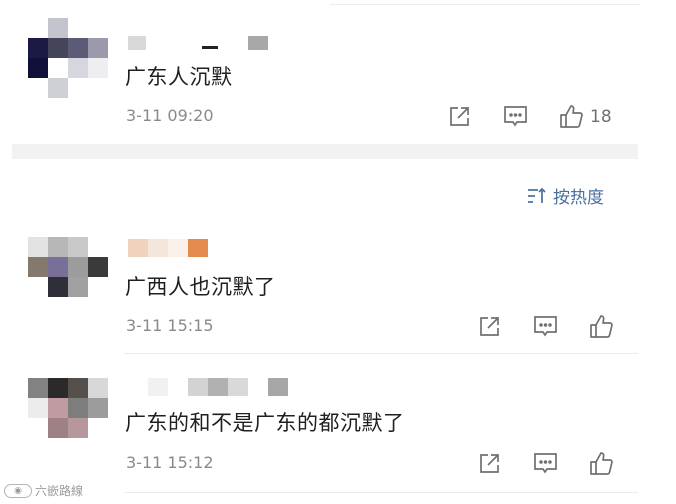  I want to click on section-separator, so click(325, 151).